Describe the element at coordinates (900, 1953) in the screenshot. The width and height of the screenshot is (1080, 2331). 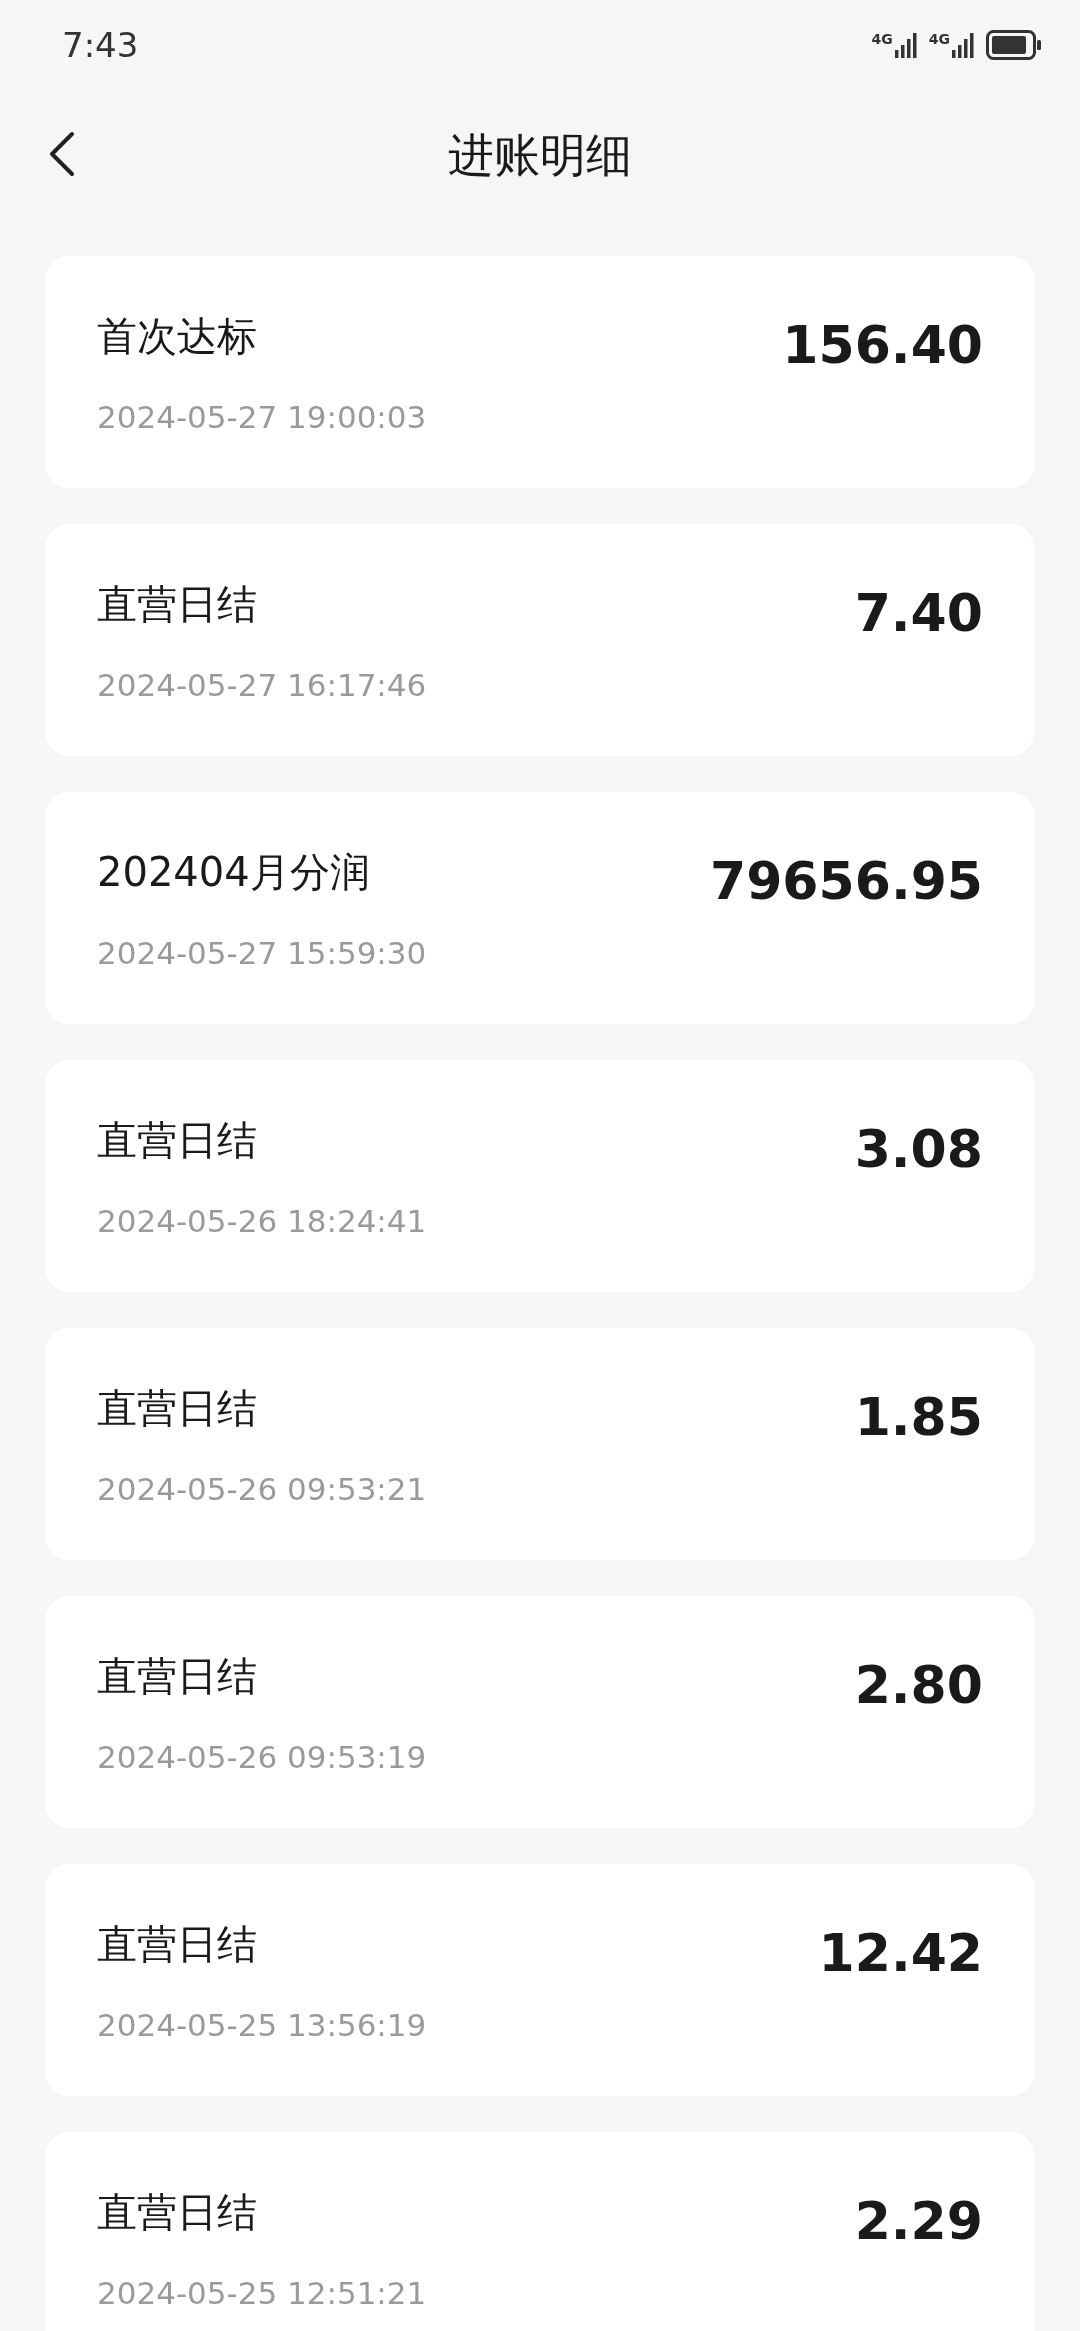
I see `entry-amount: 12.42` at that location.